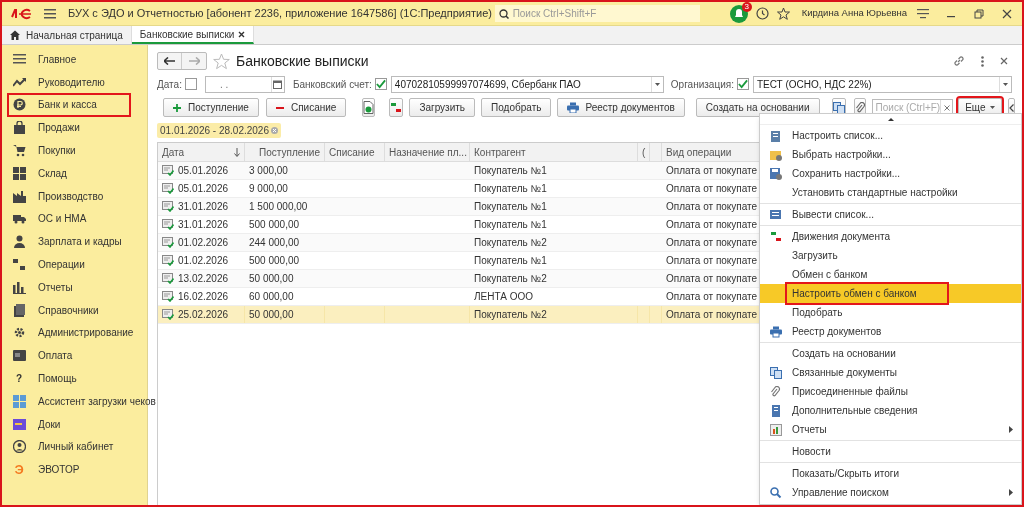  I want to click on table-cell-text: 50 000,00, so click(271, 279).